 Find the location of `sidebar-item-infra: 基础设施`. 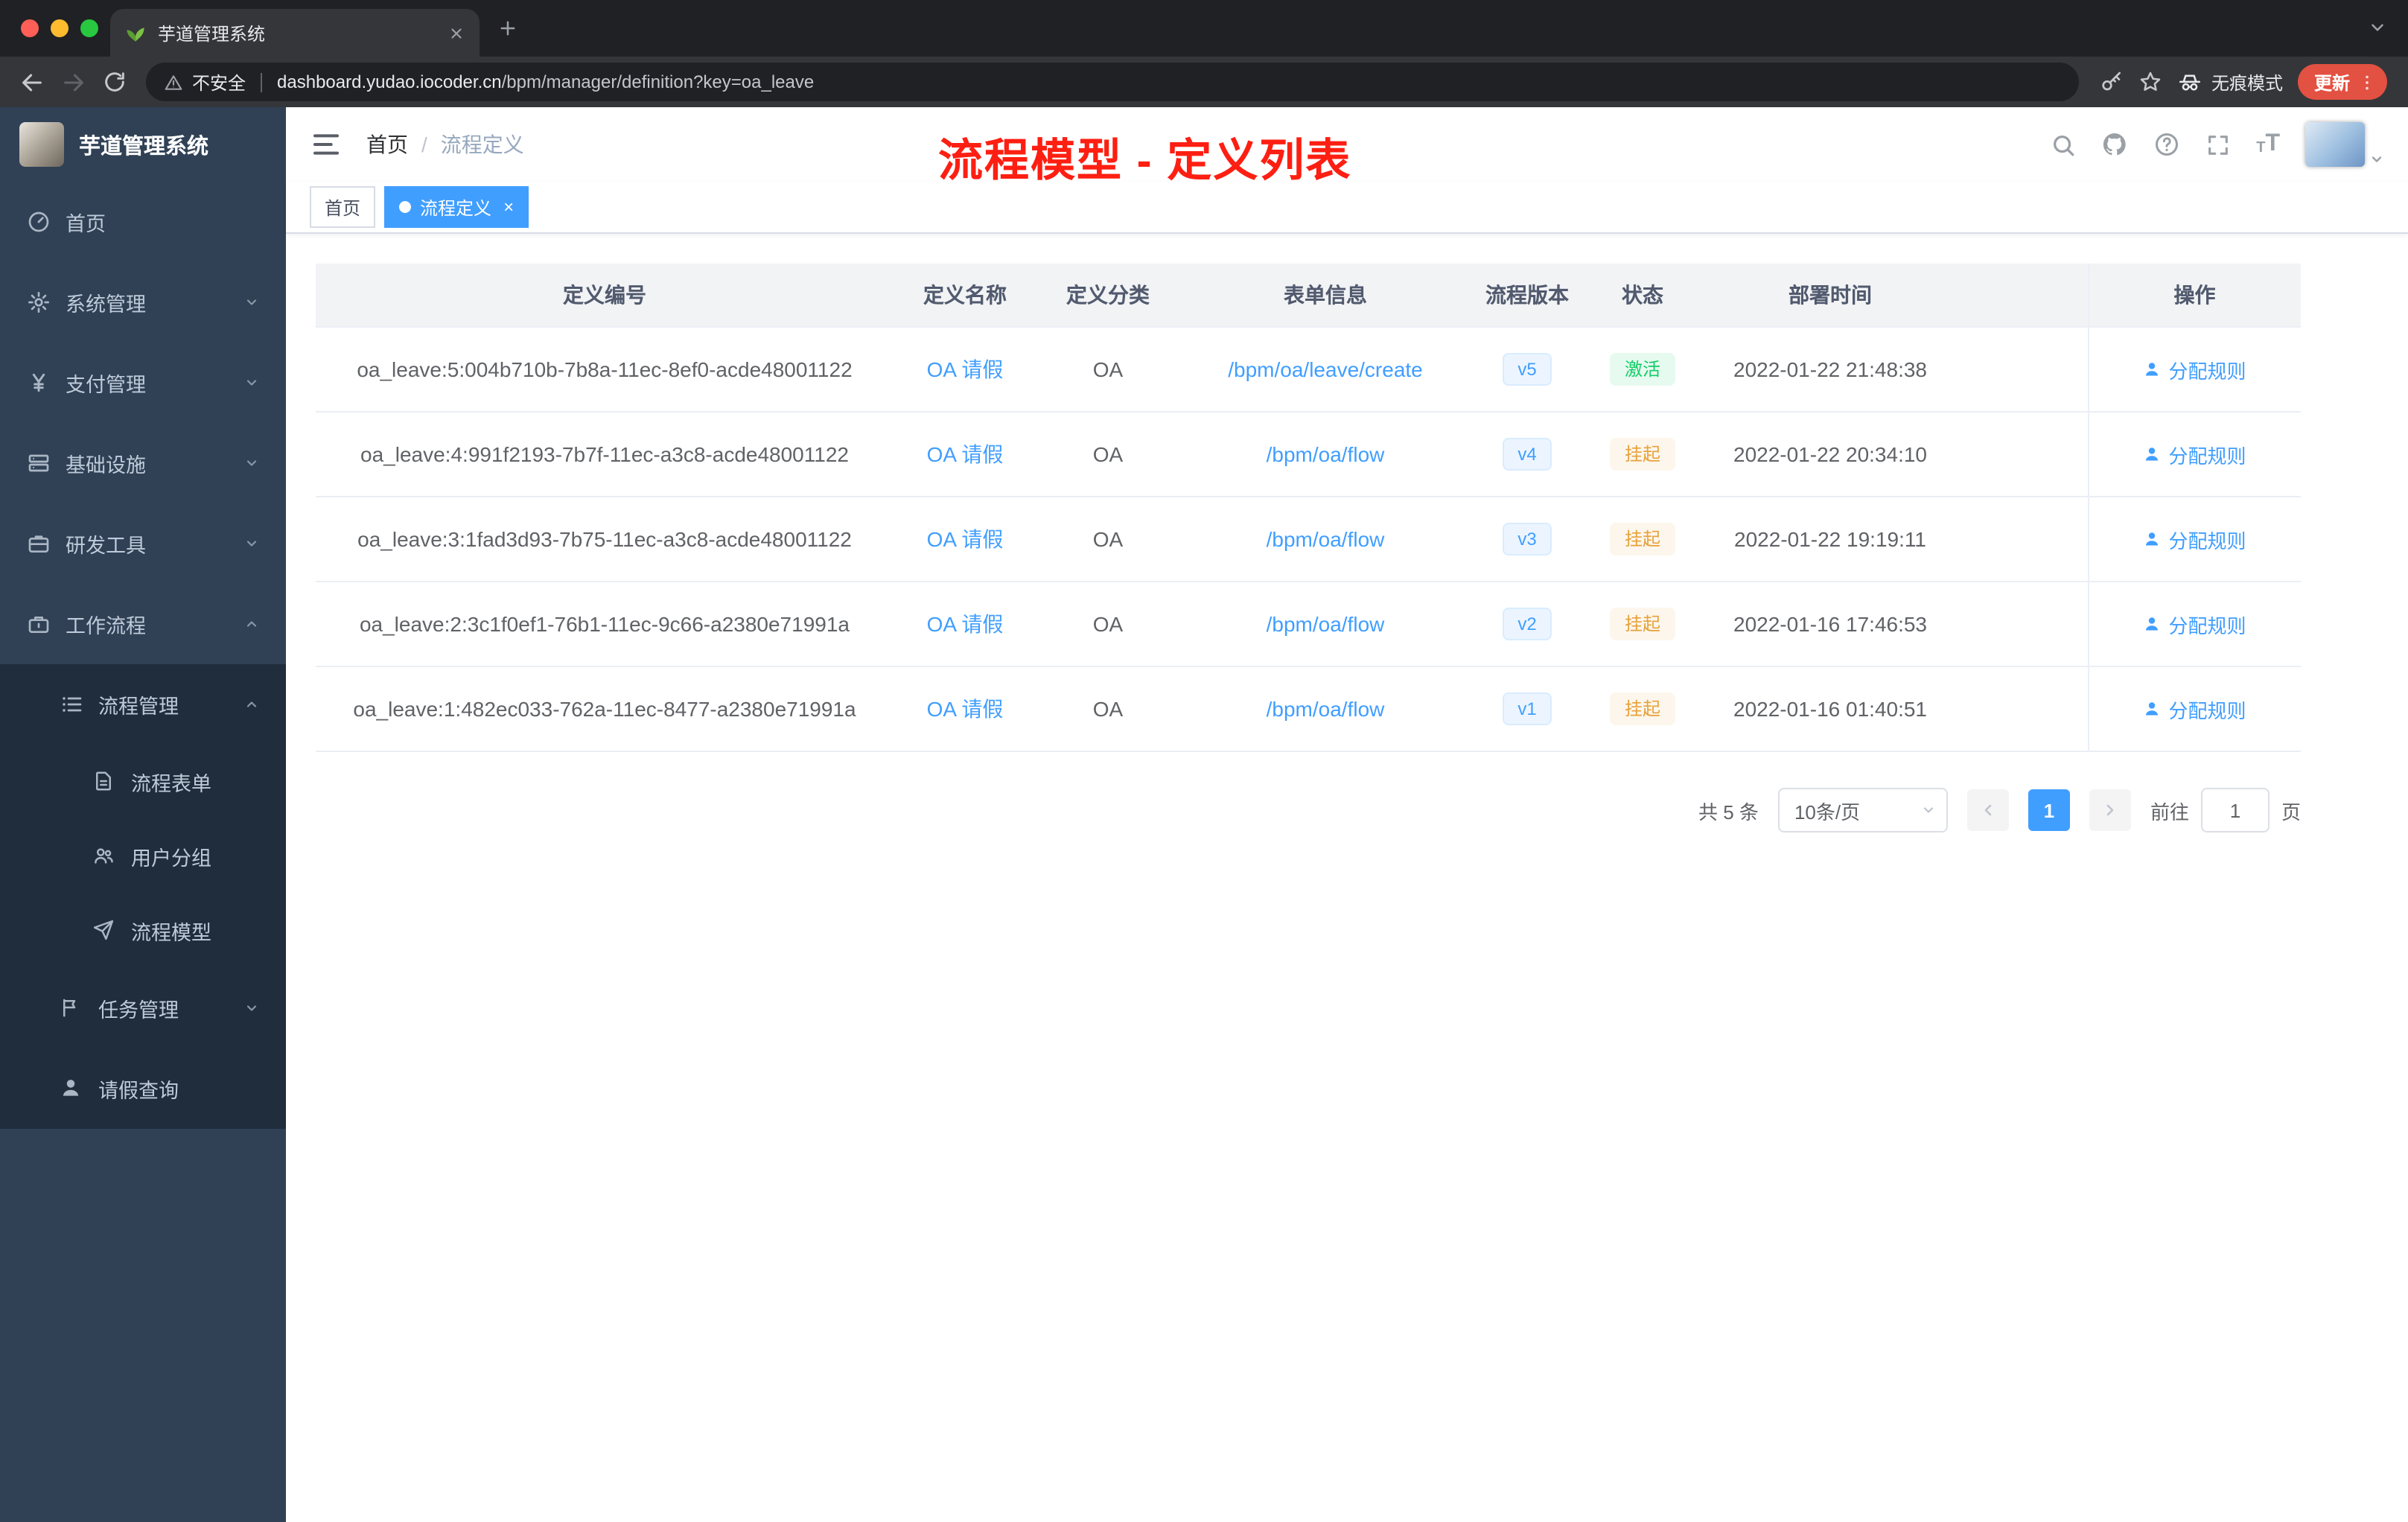

sidebar-item-infra: 基础设施 is located at coordinates (143, 463).